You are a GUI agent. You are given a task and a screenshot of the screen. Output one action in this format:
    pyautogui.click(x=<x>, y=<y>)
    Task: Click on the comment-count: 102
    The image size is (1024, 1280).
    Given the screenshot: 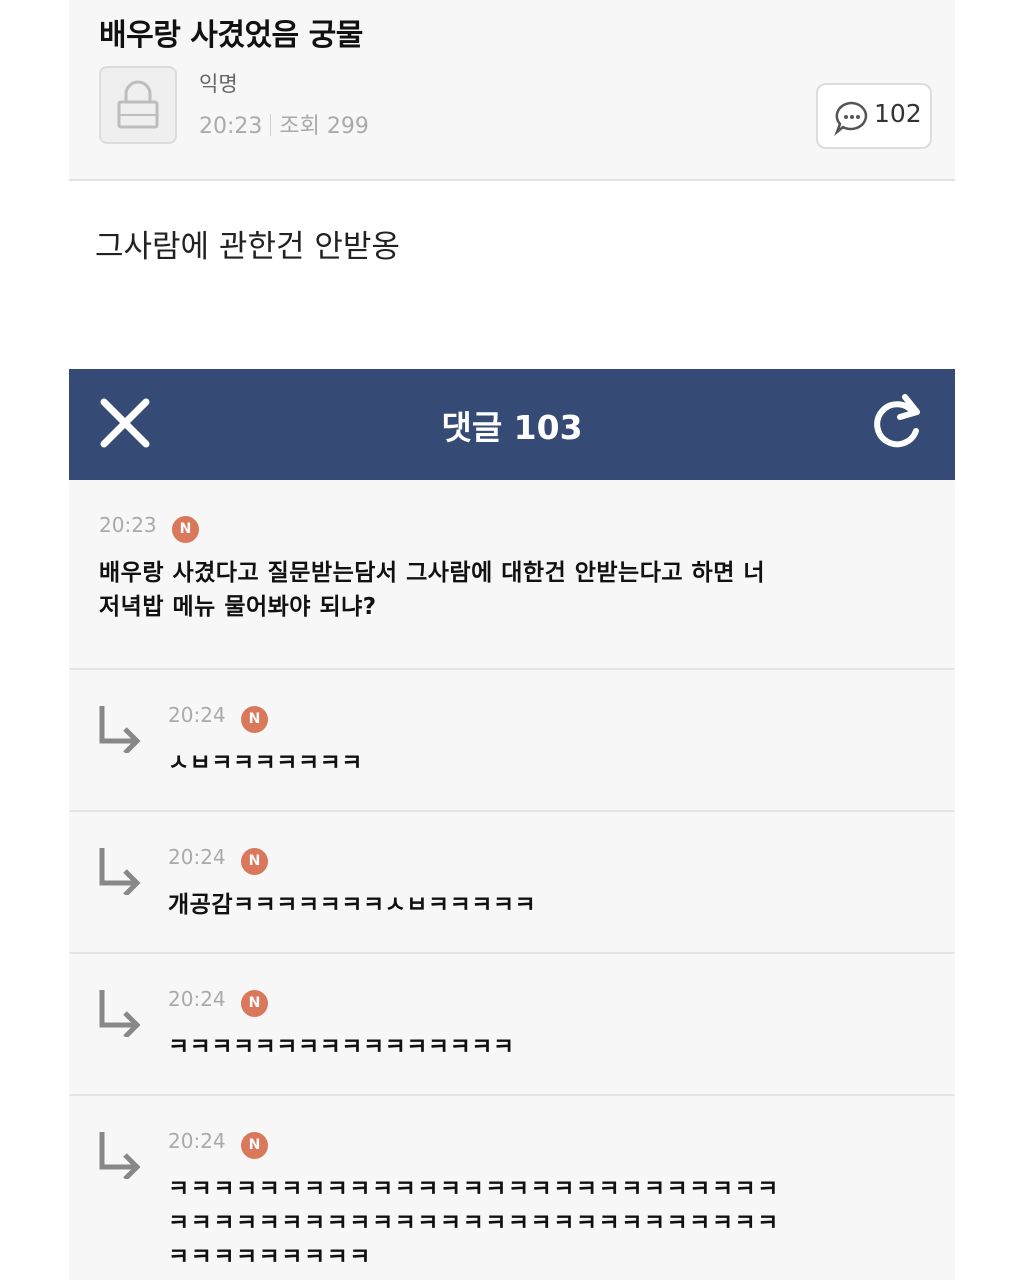 What is the action you would take?
    pyautogui.click(x=898, y=113)
    